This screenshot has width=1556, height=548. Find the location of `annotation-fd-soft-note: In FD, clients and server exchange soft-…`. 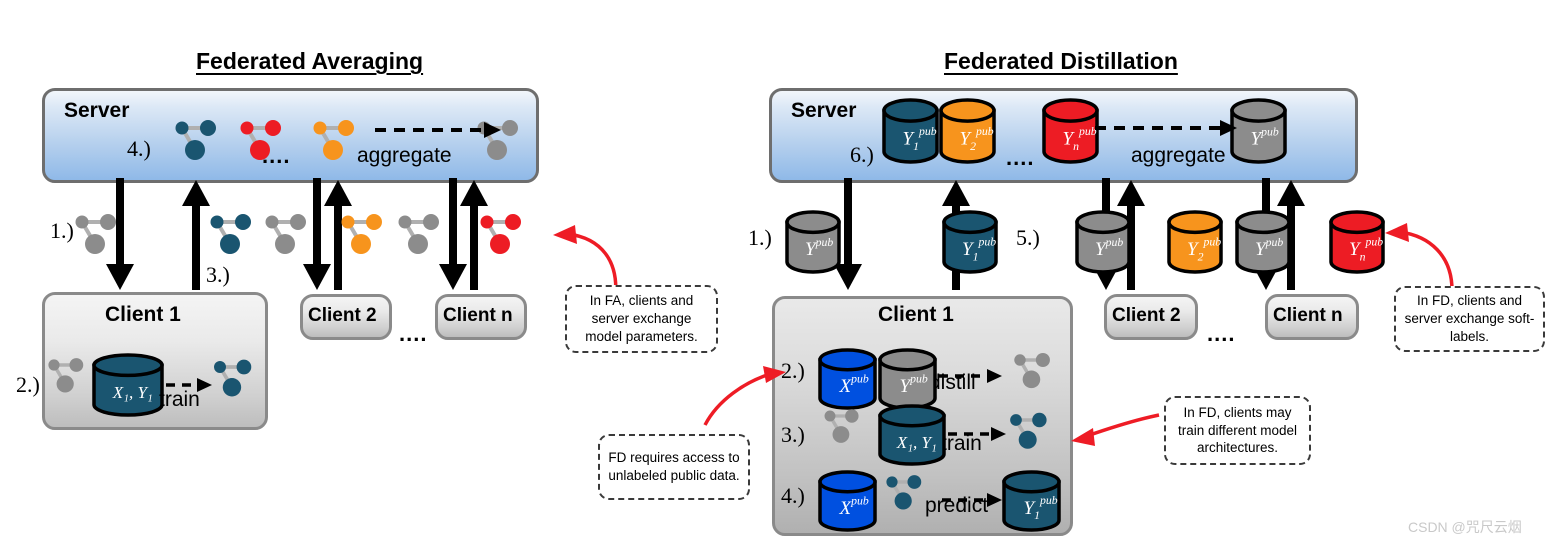

annotation-fd-soft-note: In FD, clients and server exchange soft-… is located at coordinates (1469, 319).